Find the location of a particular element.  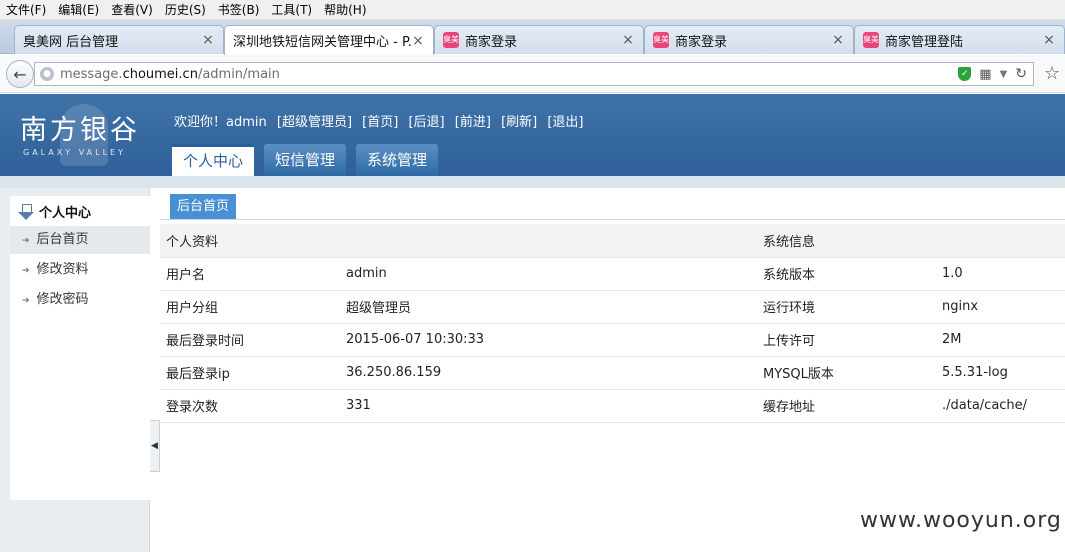

sidebar-item-label: 后台首页 is located at coordinates (62, 239).